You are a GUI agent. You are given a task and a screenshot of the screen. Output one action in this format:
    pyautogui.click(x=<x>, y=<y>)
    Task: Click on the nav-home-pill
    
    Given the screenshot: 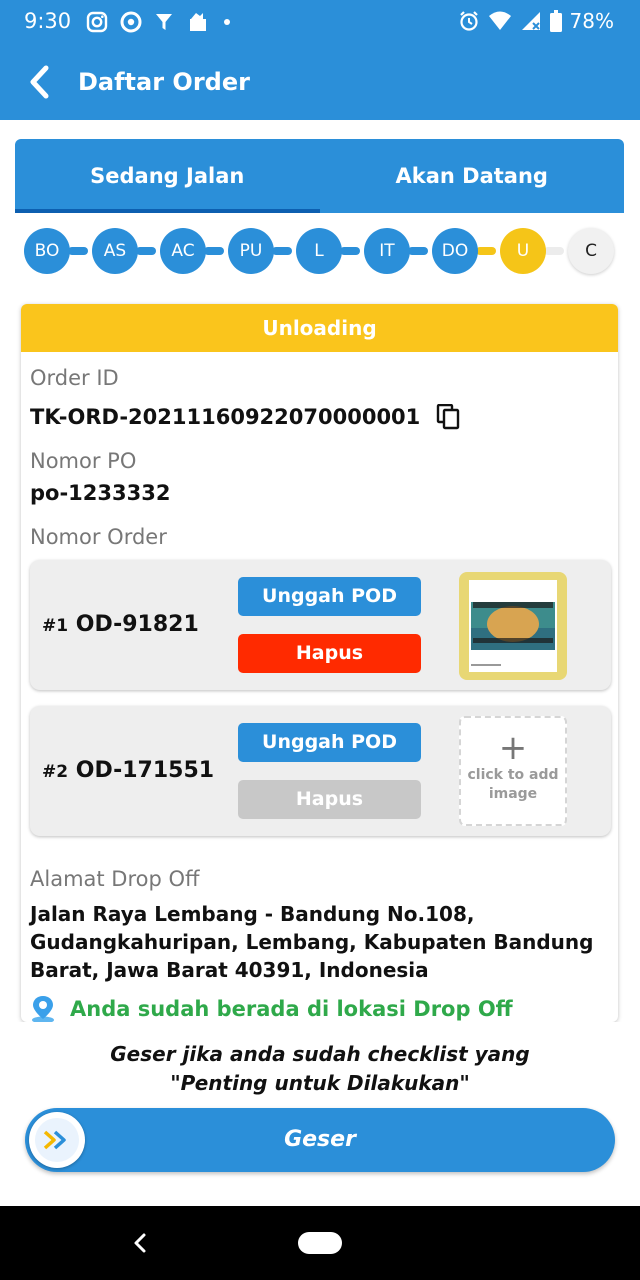 What is the action you would take?
    pyautogui.click(x=320, y=1243)
    